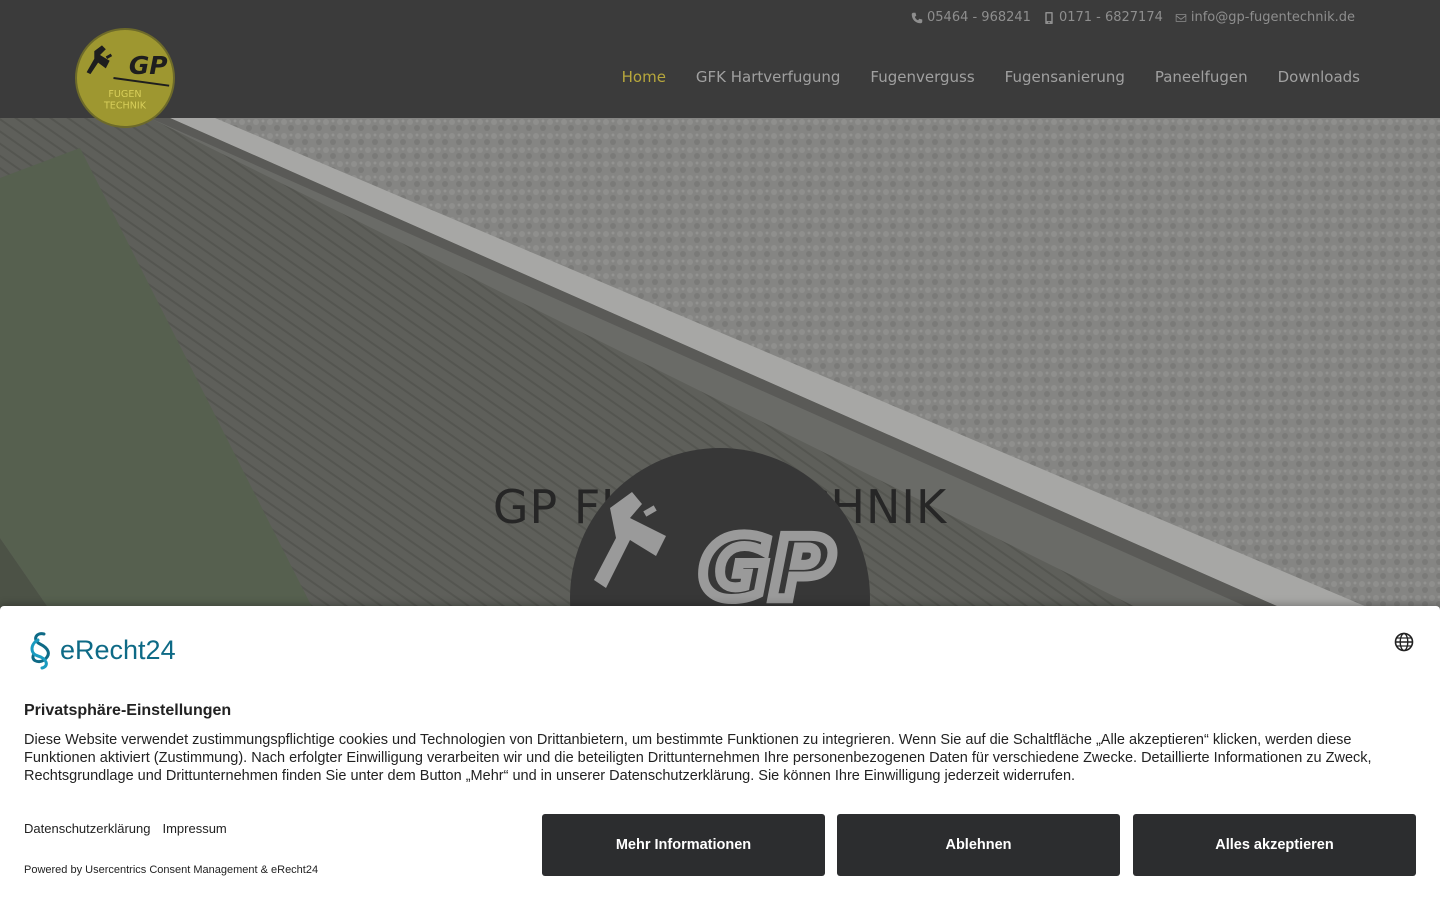  What do you see at coordinates (767, 569) in the screenshot?
I see `emblem-brand: GP` at bounding box center [767, 569].